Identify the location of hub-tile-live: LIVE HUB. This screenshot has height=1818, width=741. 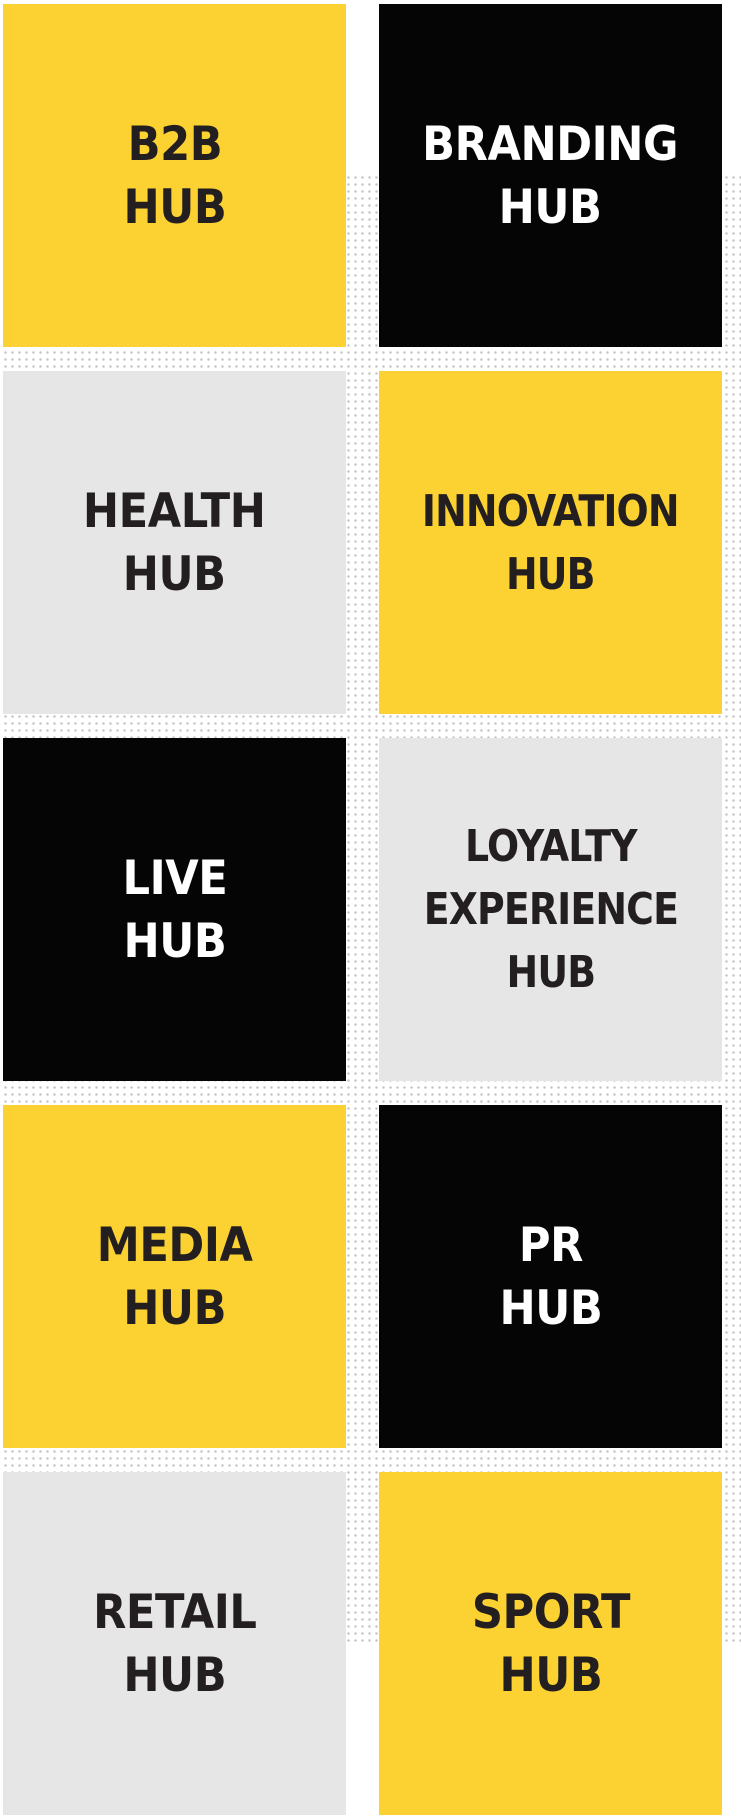
(174, 909).